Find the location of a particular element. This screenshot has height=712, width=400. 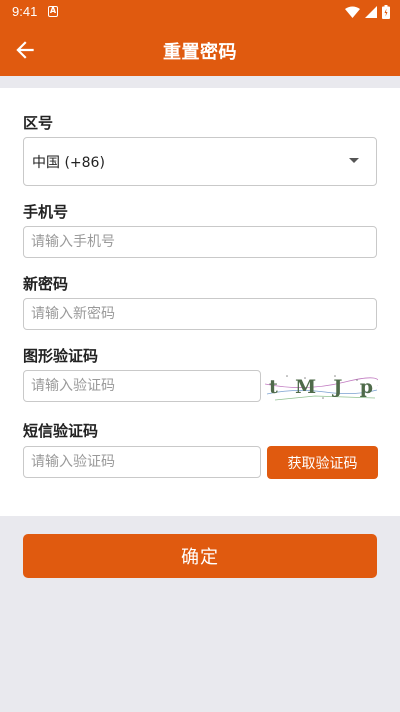

captcha-input is located at coordinates (142, 386).